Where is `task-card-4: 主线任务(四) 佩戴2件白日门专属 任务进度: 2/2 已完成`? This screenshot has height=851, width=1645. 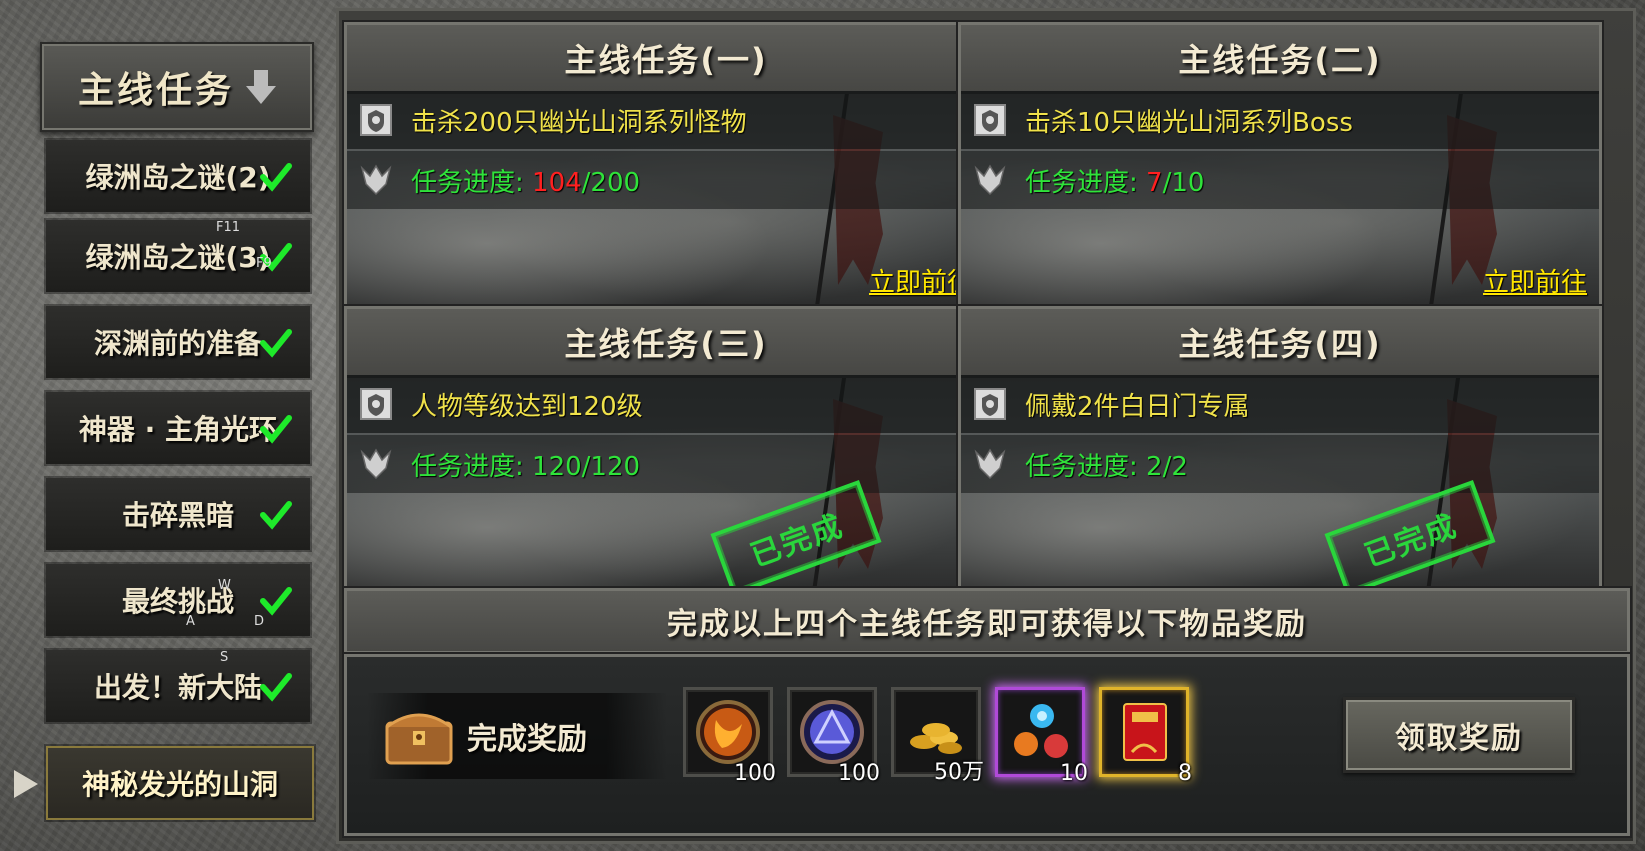 task-card-4: 主线任务(四) 佩戴2件白日门专属 任务进度: 2/2 已完成 is located at coordinates (1280, 451).